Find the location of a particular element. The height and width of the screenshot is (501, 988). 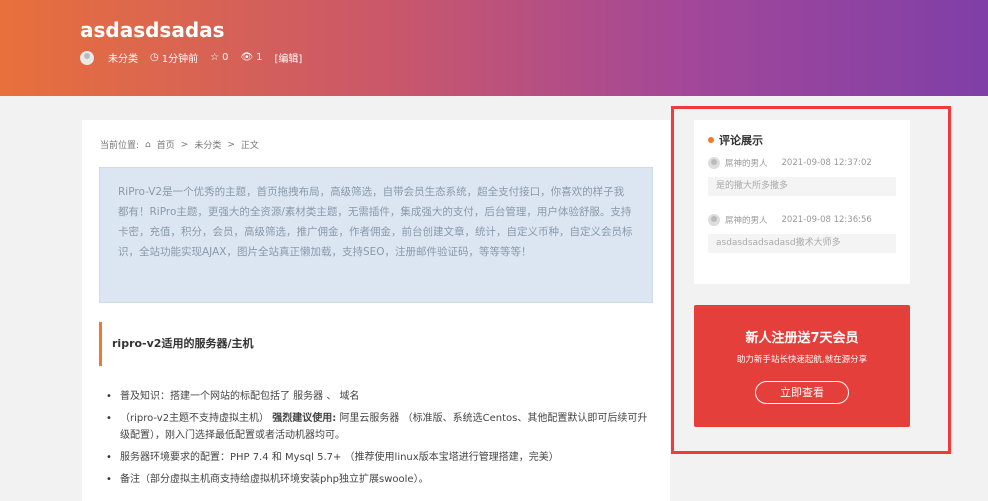

clock-icon: ◷ is located at coordinates (154, 57).